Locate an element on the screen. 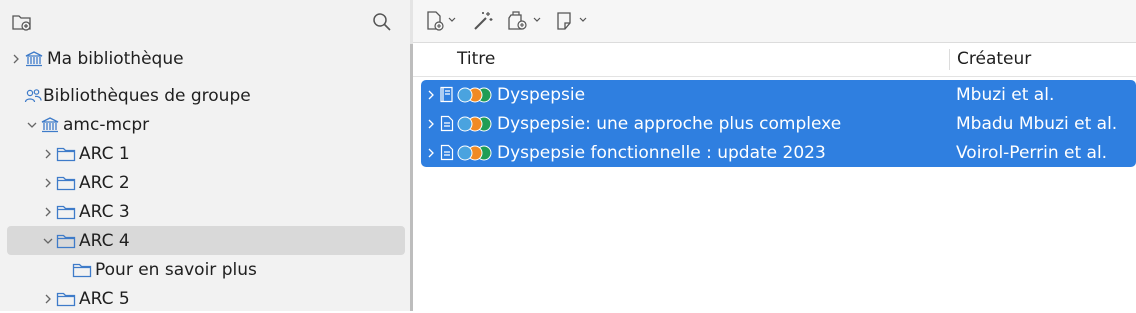 Image resolution: width=1136 pixels, height=313 pixels. tree-item-my-library: Ma bibliothèque is located at coordinates (206, 58).